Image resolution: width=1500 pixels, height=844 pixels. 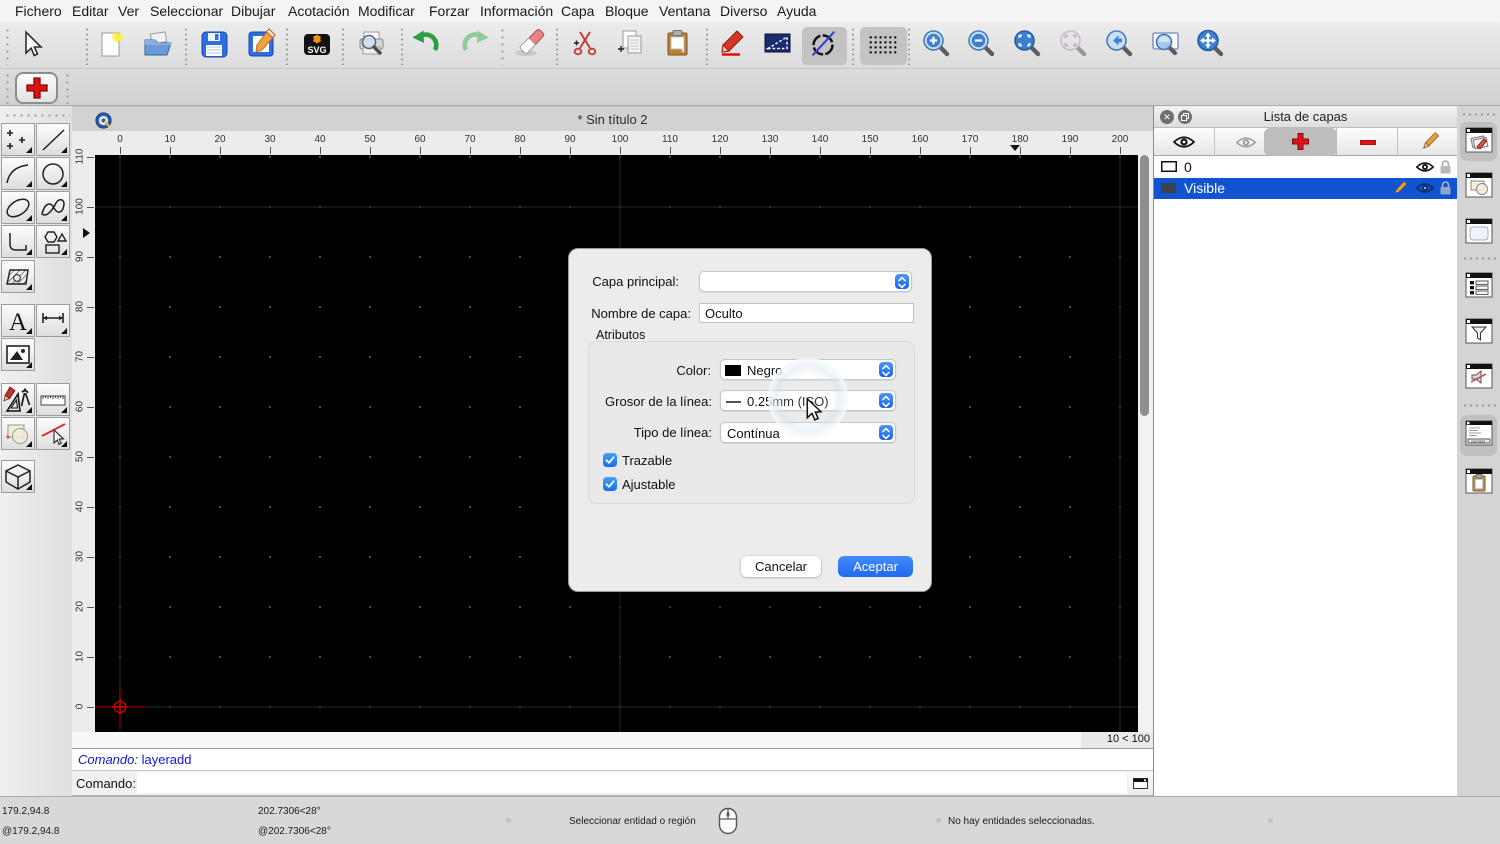 What do you see at coordinates (316, 50) in the screenshot?
I see `svg-text: SVG` at bounding box center [316, 50].